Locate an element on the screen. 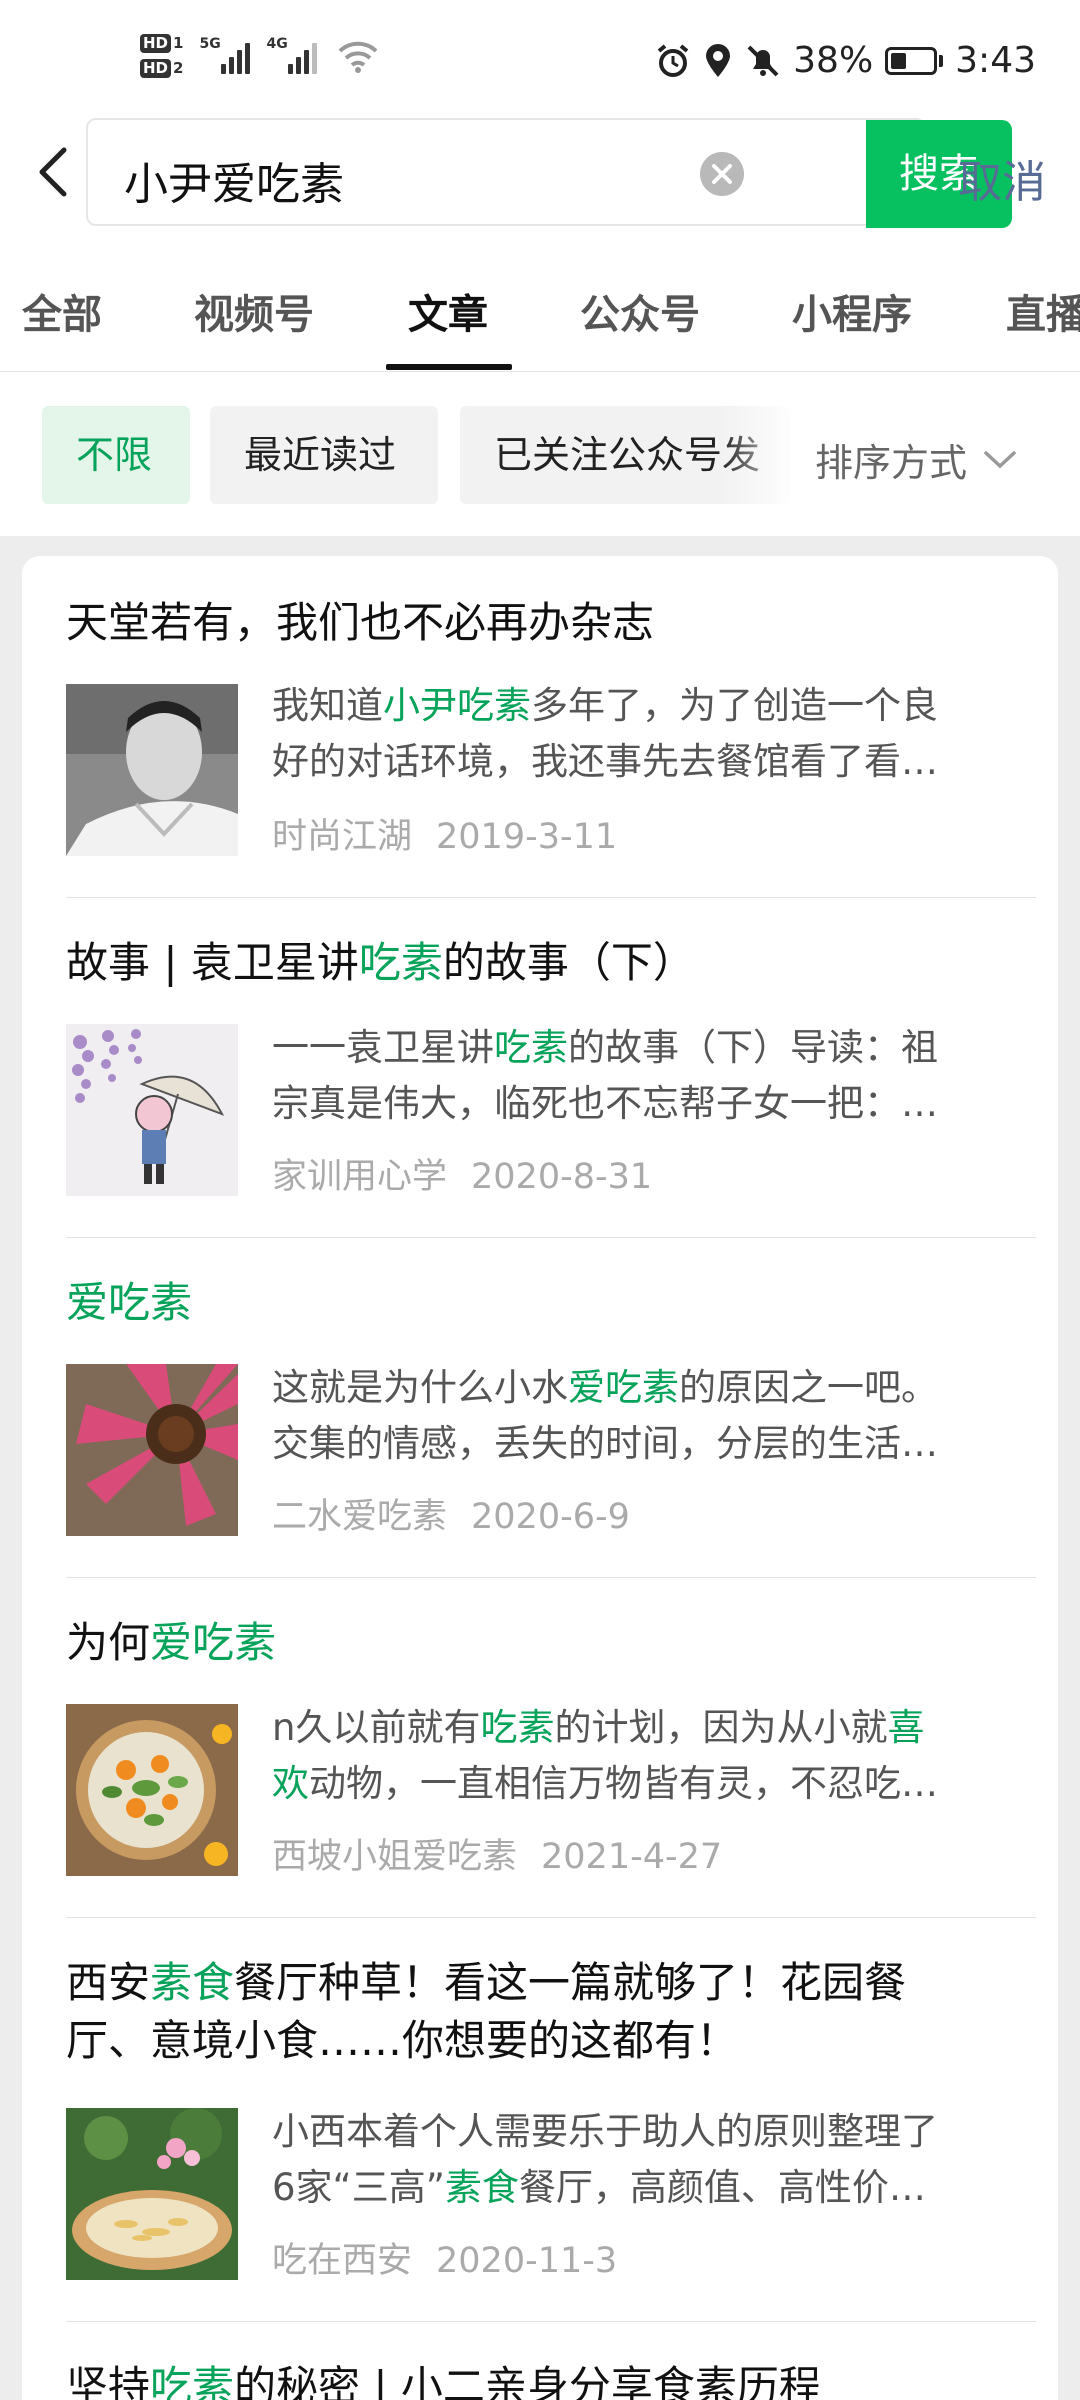 The width and height of the screenshot is (1080, 2400). result-title: 故事 | 袁卫星讲吃素的故事（下） is located at coordinates (380, 963).